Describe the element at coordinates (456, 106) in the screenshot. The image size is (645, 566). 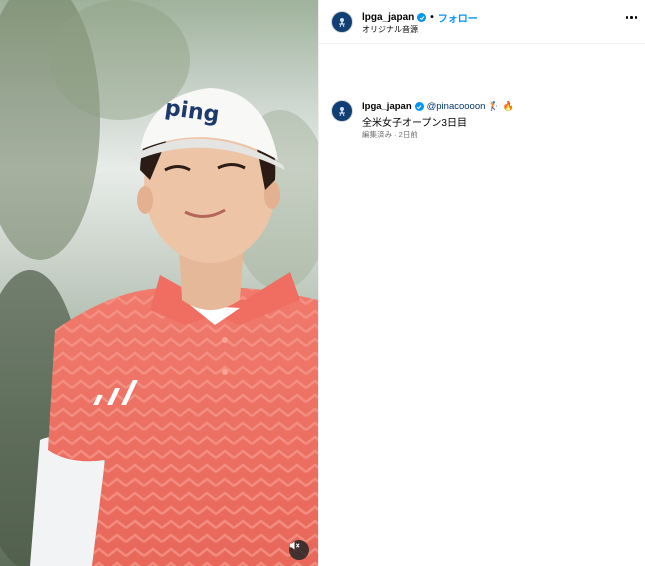
I see `caption-mention: @pinacoooon` at that location.